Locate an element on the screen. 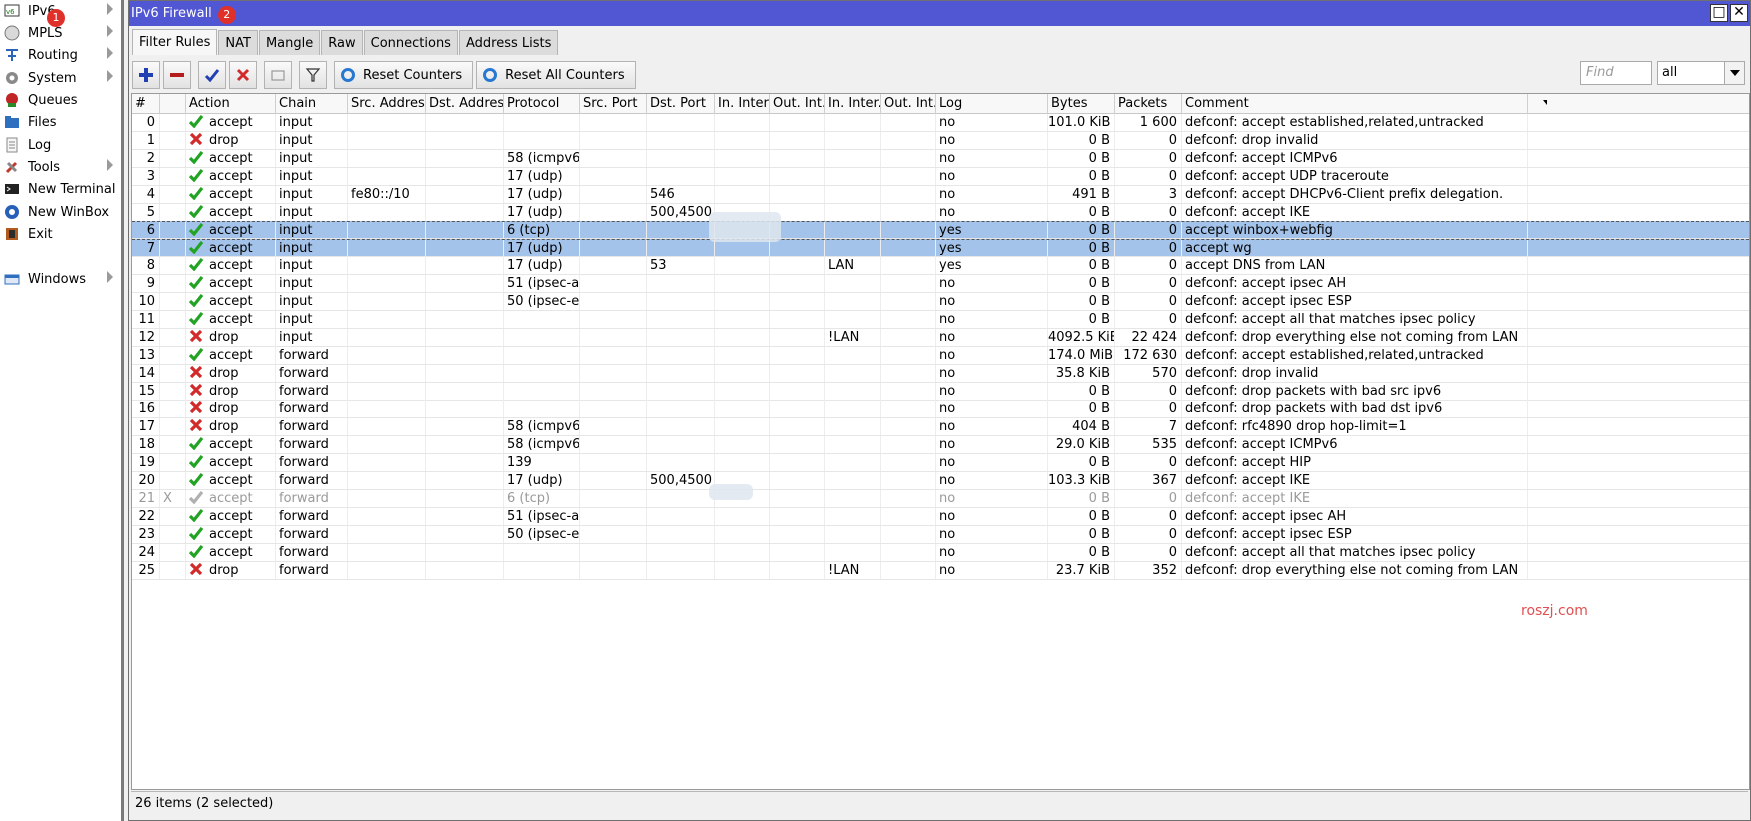 The image size is (1751, 821). cell-number: 22 is located at coordinates (146, 516).